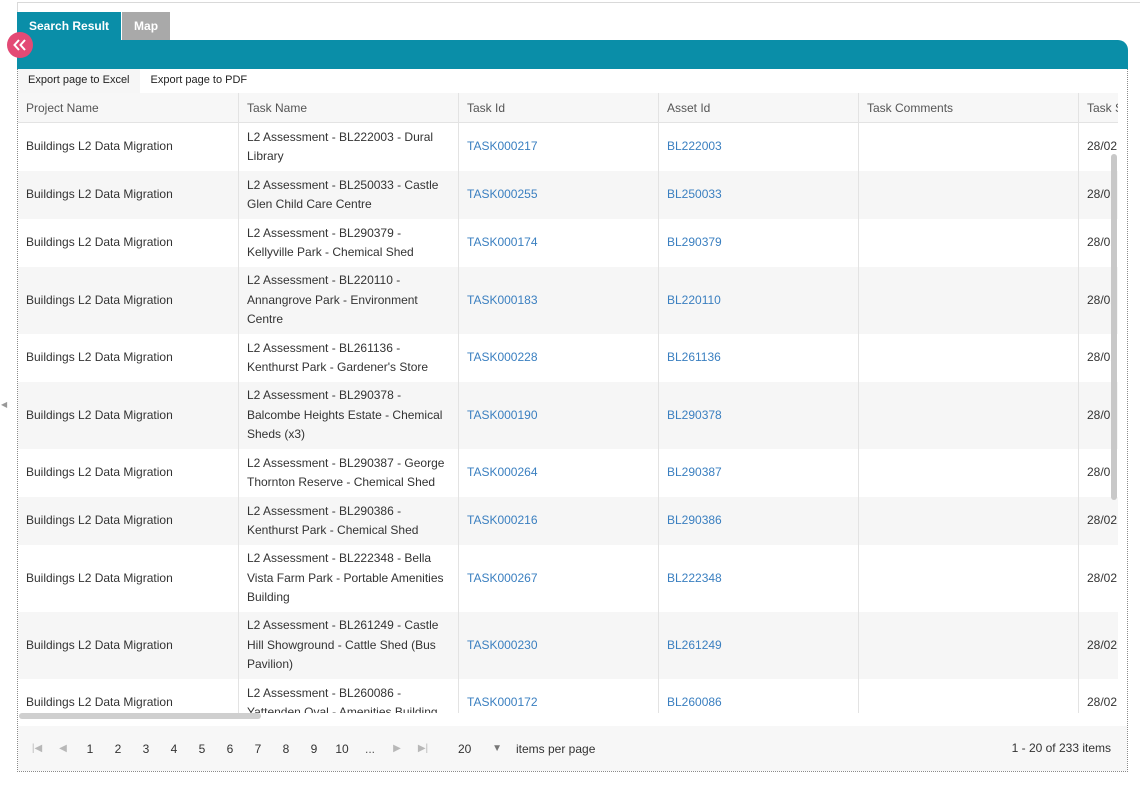 This screenshot has height=788, width=1140. I want to click on column-header-asset-id: Asset Id, so click(759, 107).